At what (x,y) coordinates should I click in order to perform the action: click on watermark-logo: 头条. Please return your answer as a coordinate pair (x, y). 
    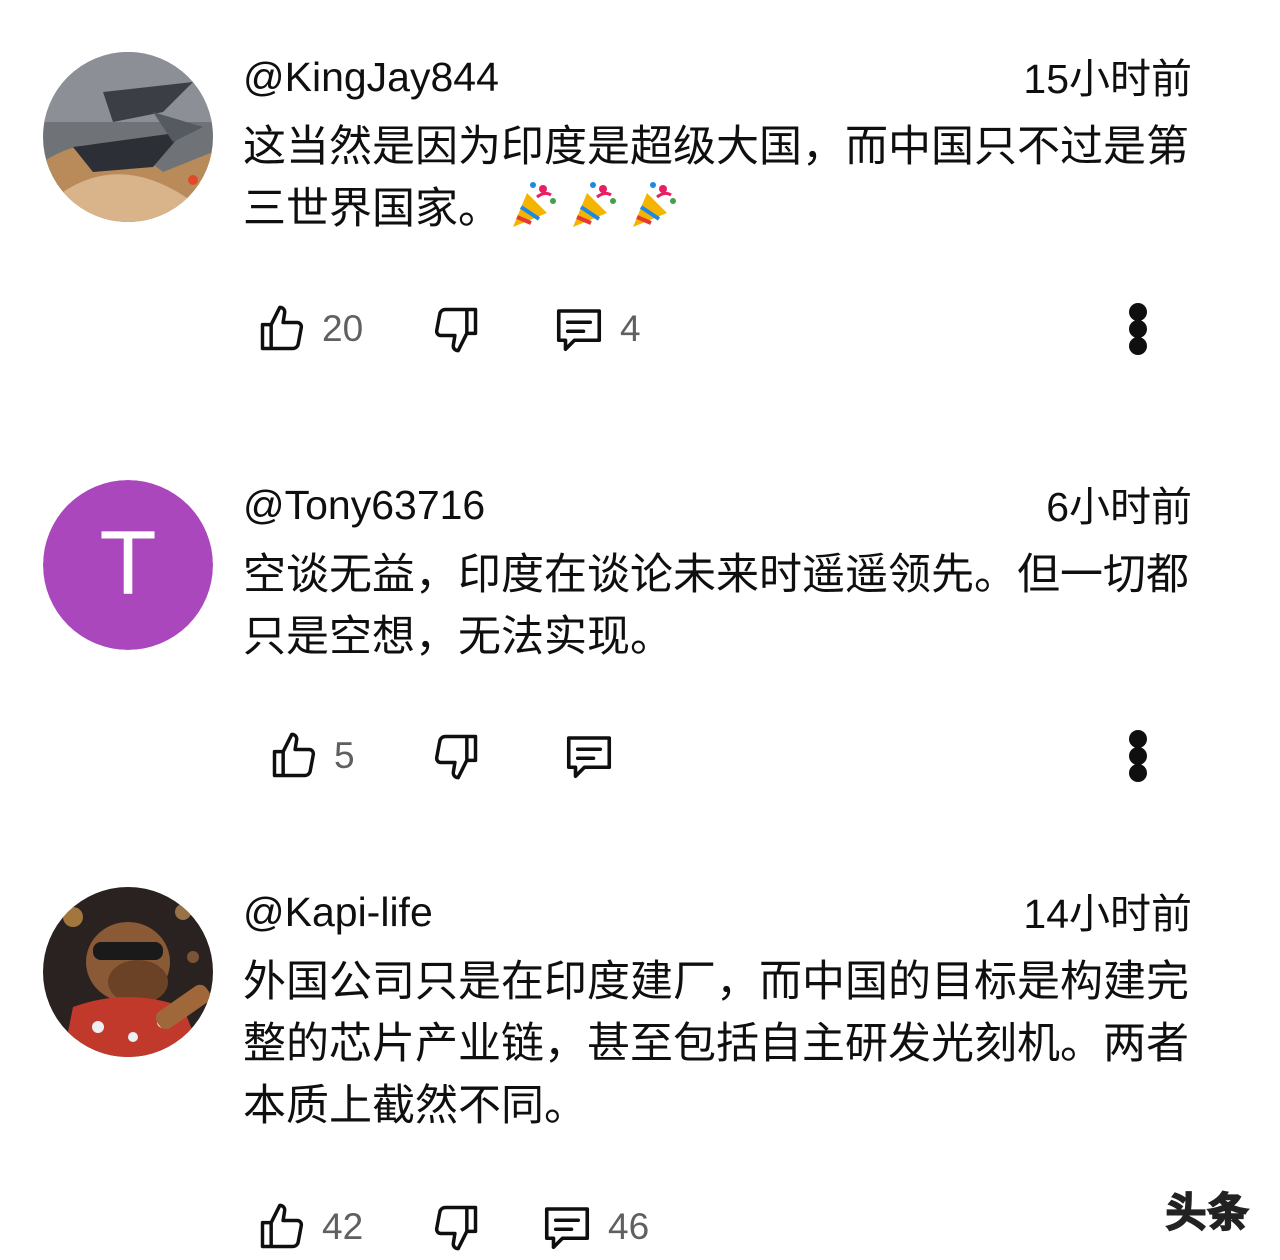
    Looking at the image, I should click on (1207, 1213).